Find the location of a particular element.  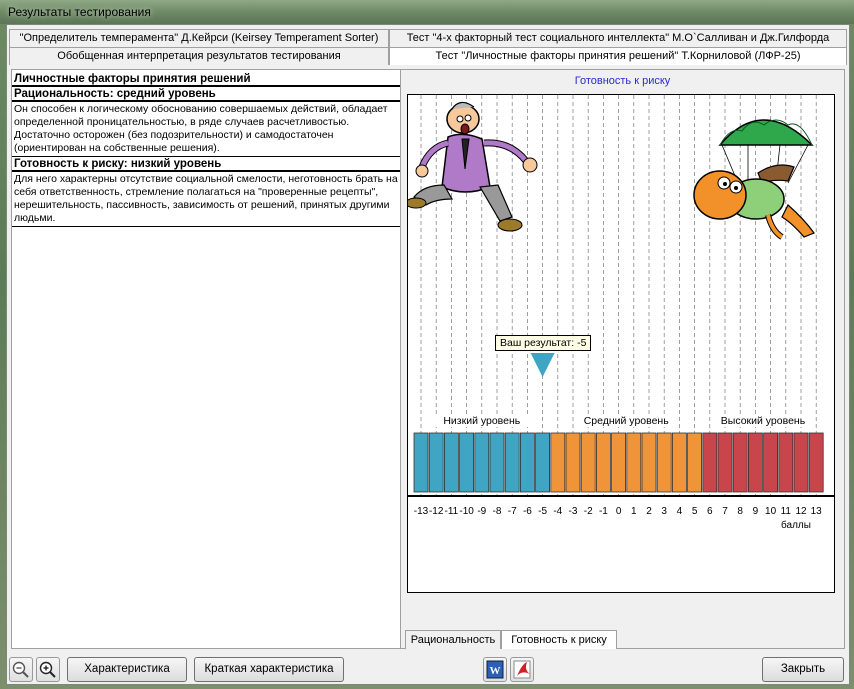

zoom-in-icon is located at coordinates (47, 669).